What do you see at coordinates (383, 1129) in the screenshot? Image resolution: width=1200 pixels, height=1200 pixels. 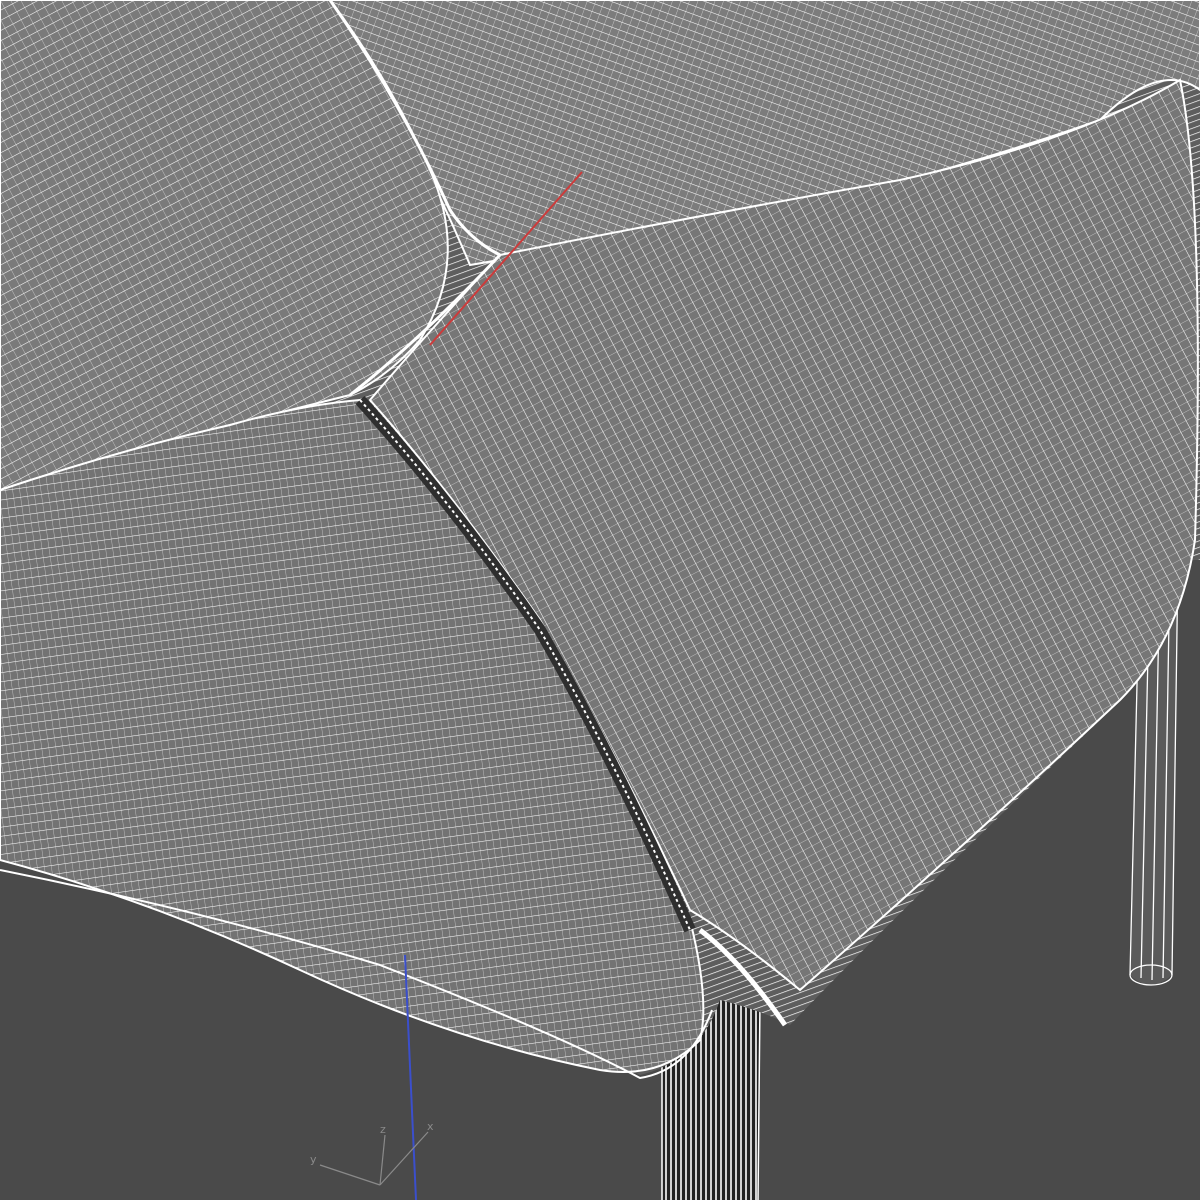 I see `gizmo-z-label: z` at bounding box center [383, 1129].